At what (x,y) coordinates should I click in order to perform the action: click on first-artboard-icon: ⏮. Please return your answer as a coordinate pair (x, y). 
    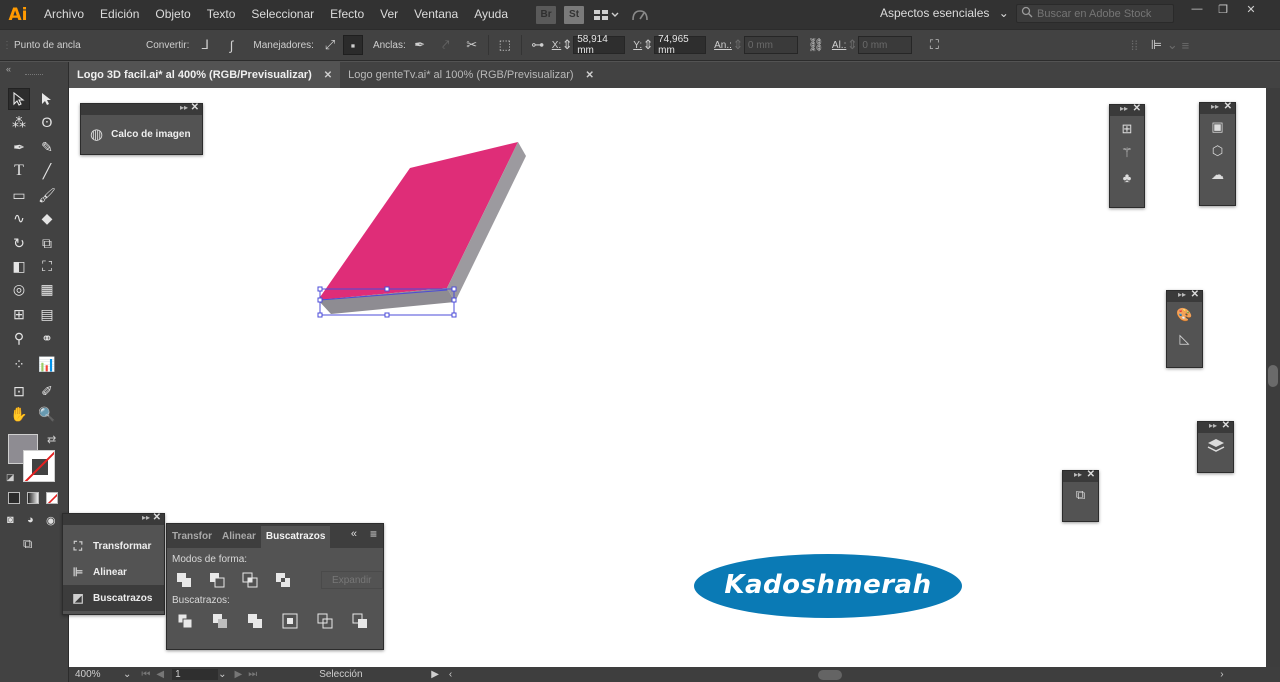
    Looking at the image, I should click on (145, 674).